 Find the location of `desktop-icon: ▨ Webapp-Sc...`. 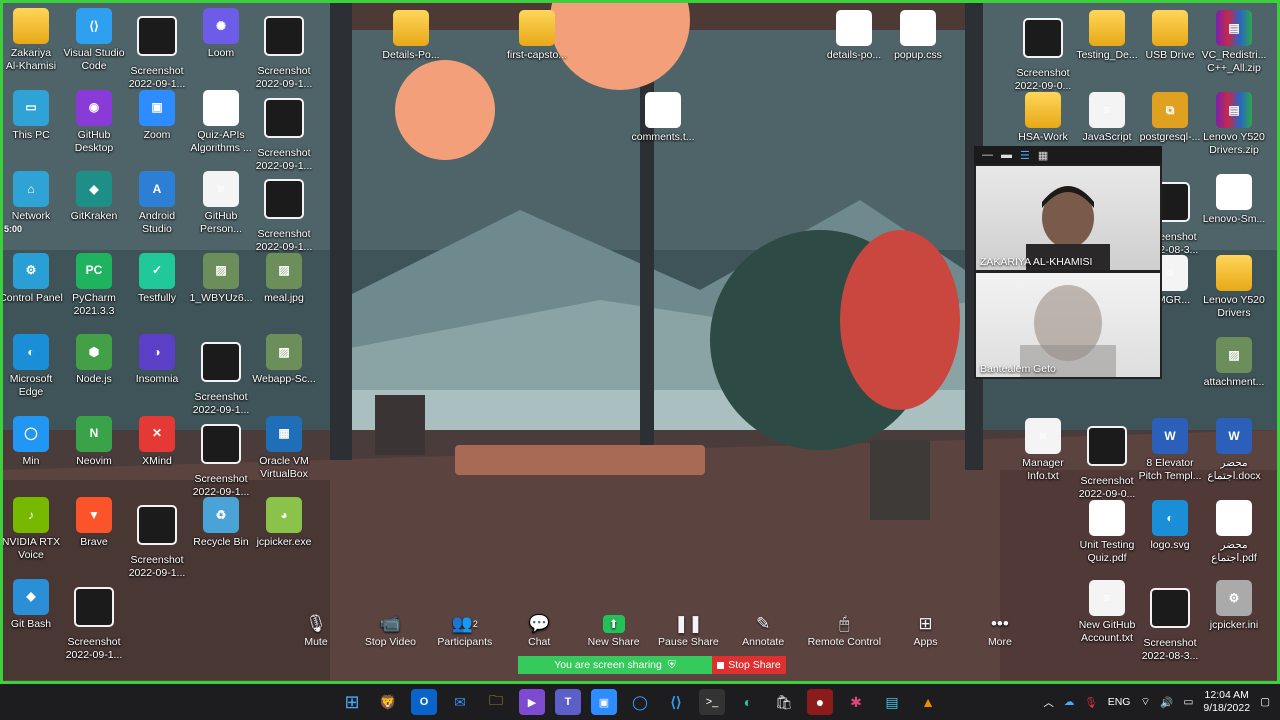

desktop-icon: ▨ Webapp-Sc... is located at coordinates (284, 360).